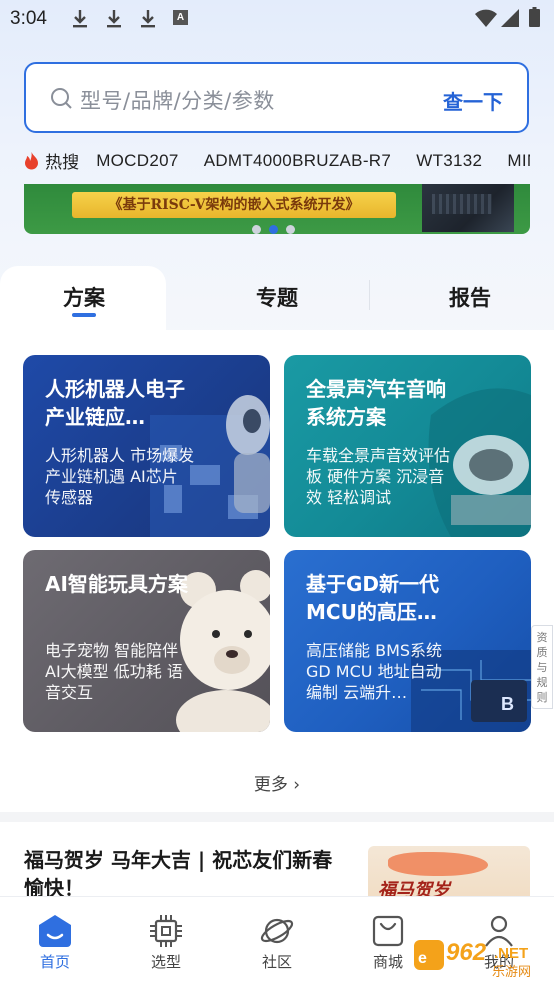  Describe the element at coordinates (297, 785) in the screenshot. I see `chevron-right-icon: ›` at that location.